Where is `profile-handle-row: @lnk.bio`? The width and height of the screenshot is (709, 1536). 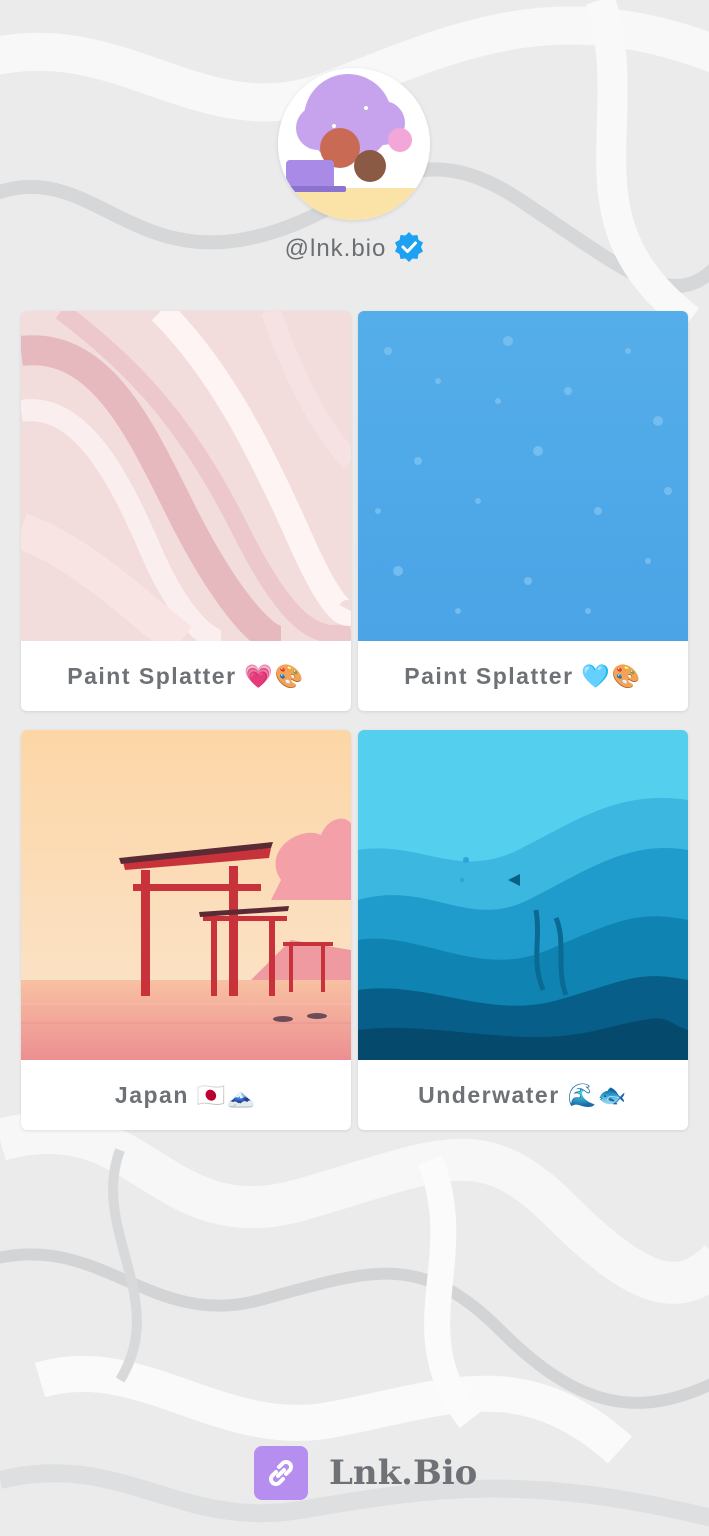
profile-handle-row: @lnk.bio is located at coordinates (354, 250).